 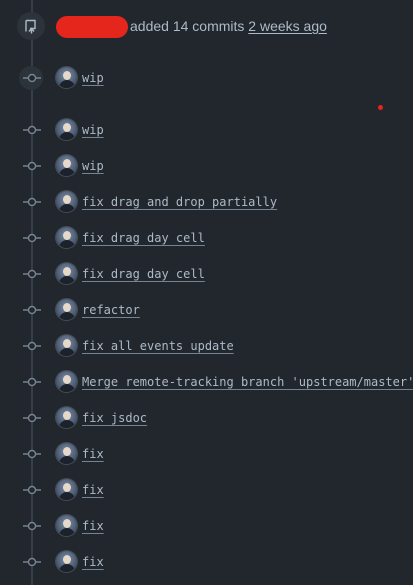 I want to click on timeline-header: added 14 commits 2 weeks ago, so click(x=206, y=26).